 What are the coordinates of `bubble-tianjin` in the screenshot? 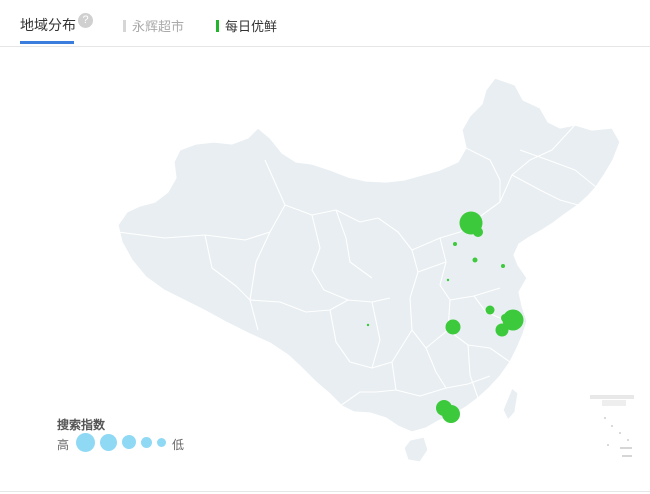 It's located at (478, 232).